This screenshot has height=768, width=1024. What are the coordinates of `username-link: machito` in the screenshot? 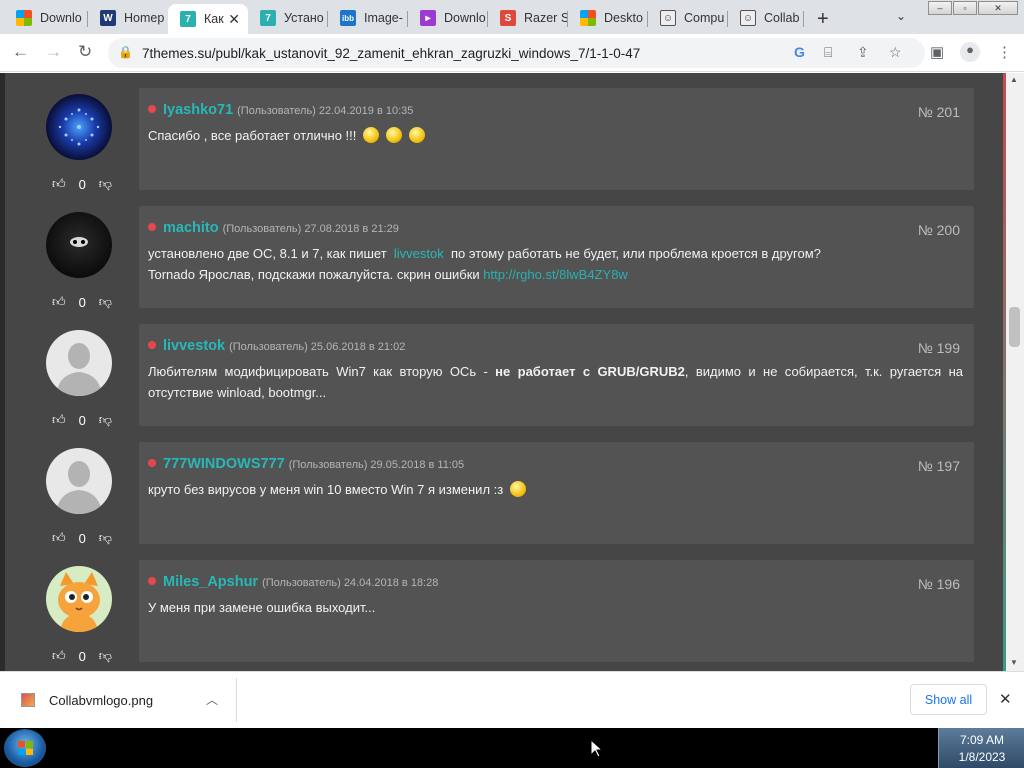 It's located at (191, 228).